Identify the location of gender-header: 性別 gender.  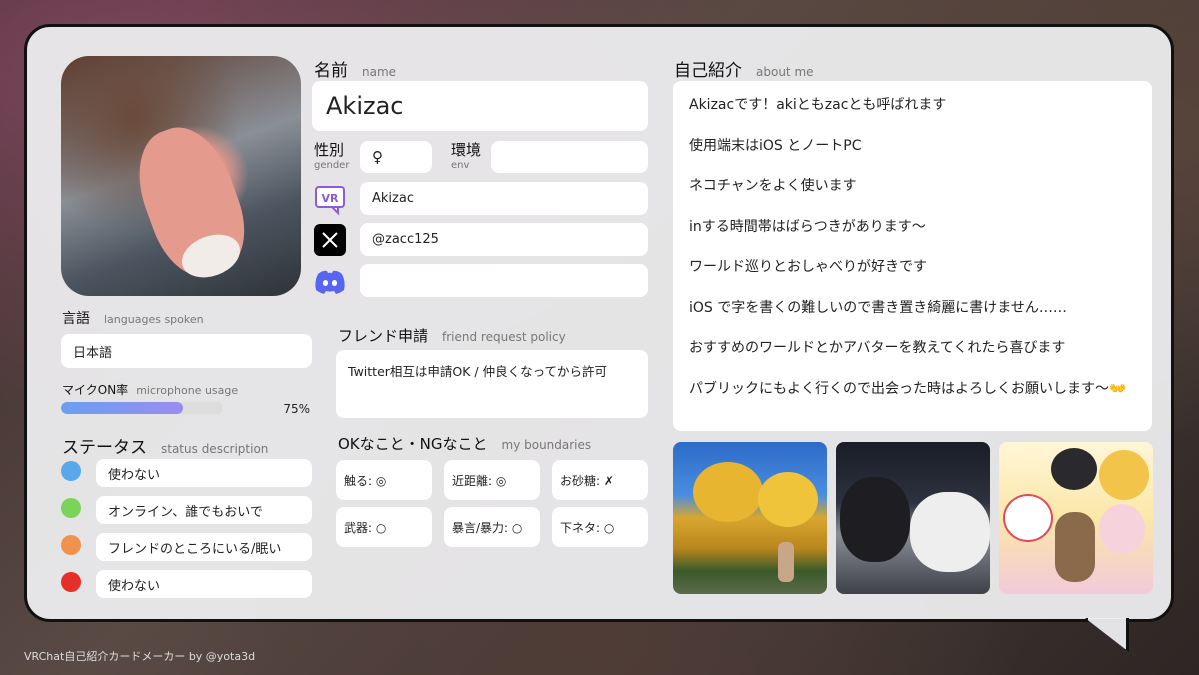
(331, 158).